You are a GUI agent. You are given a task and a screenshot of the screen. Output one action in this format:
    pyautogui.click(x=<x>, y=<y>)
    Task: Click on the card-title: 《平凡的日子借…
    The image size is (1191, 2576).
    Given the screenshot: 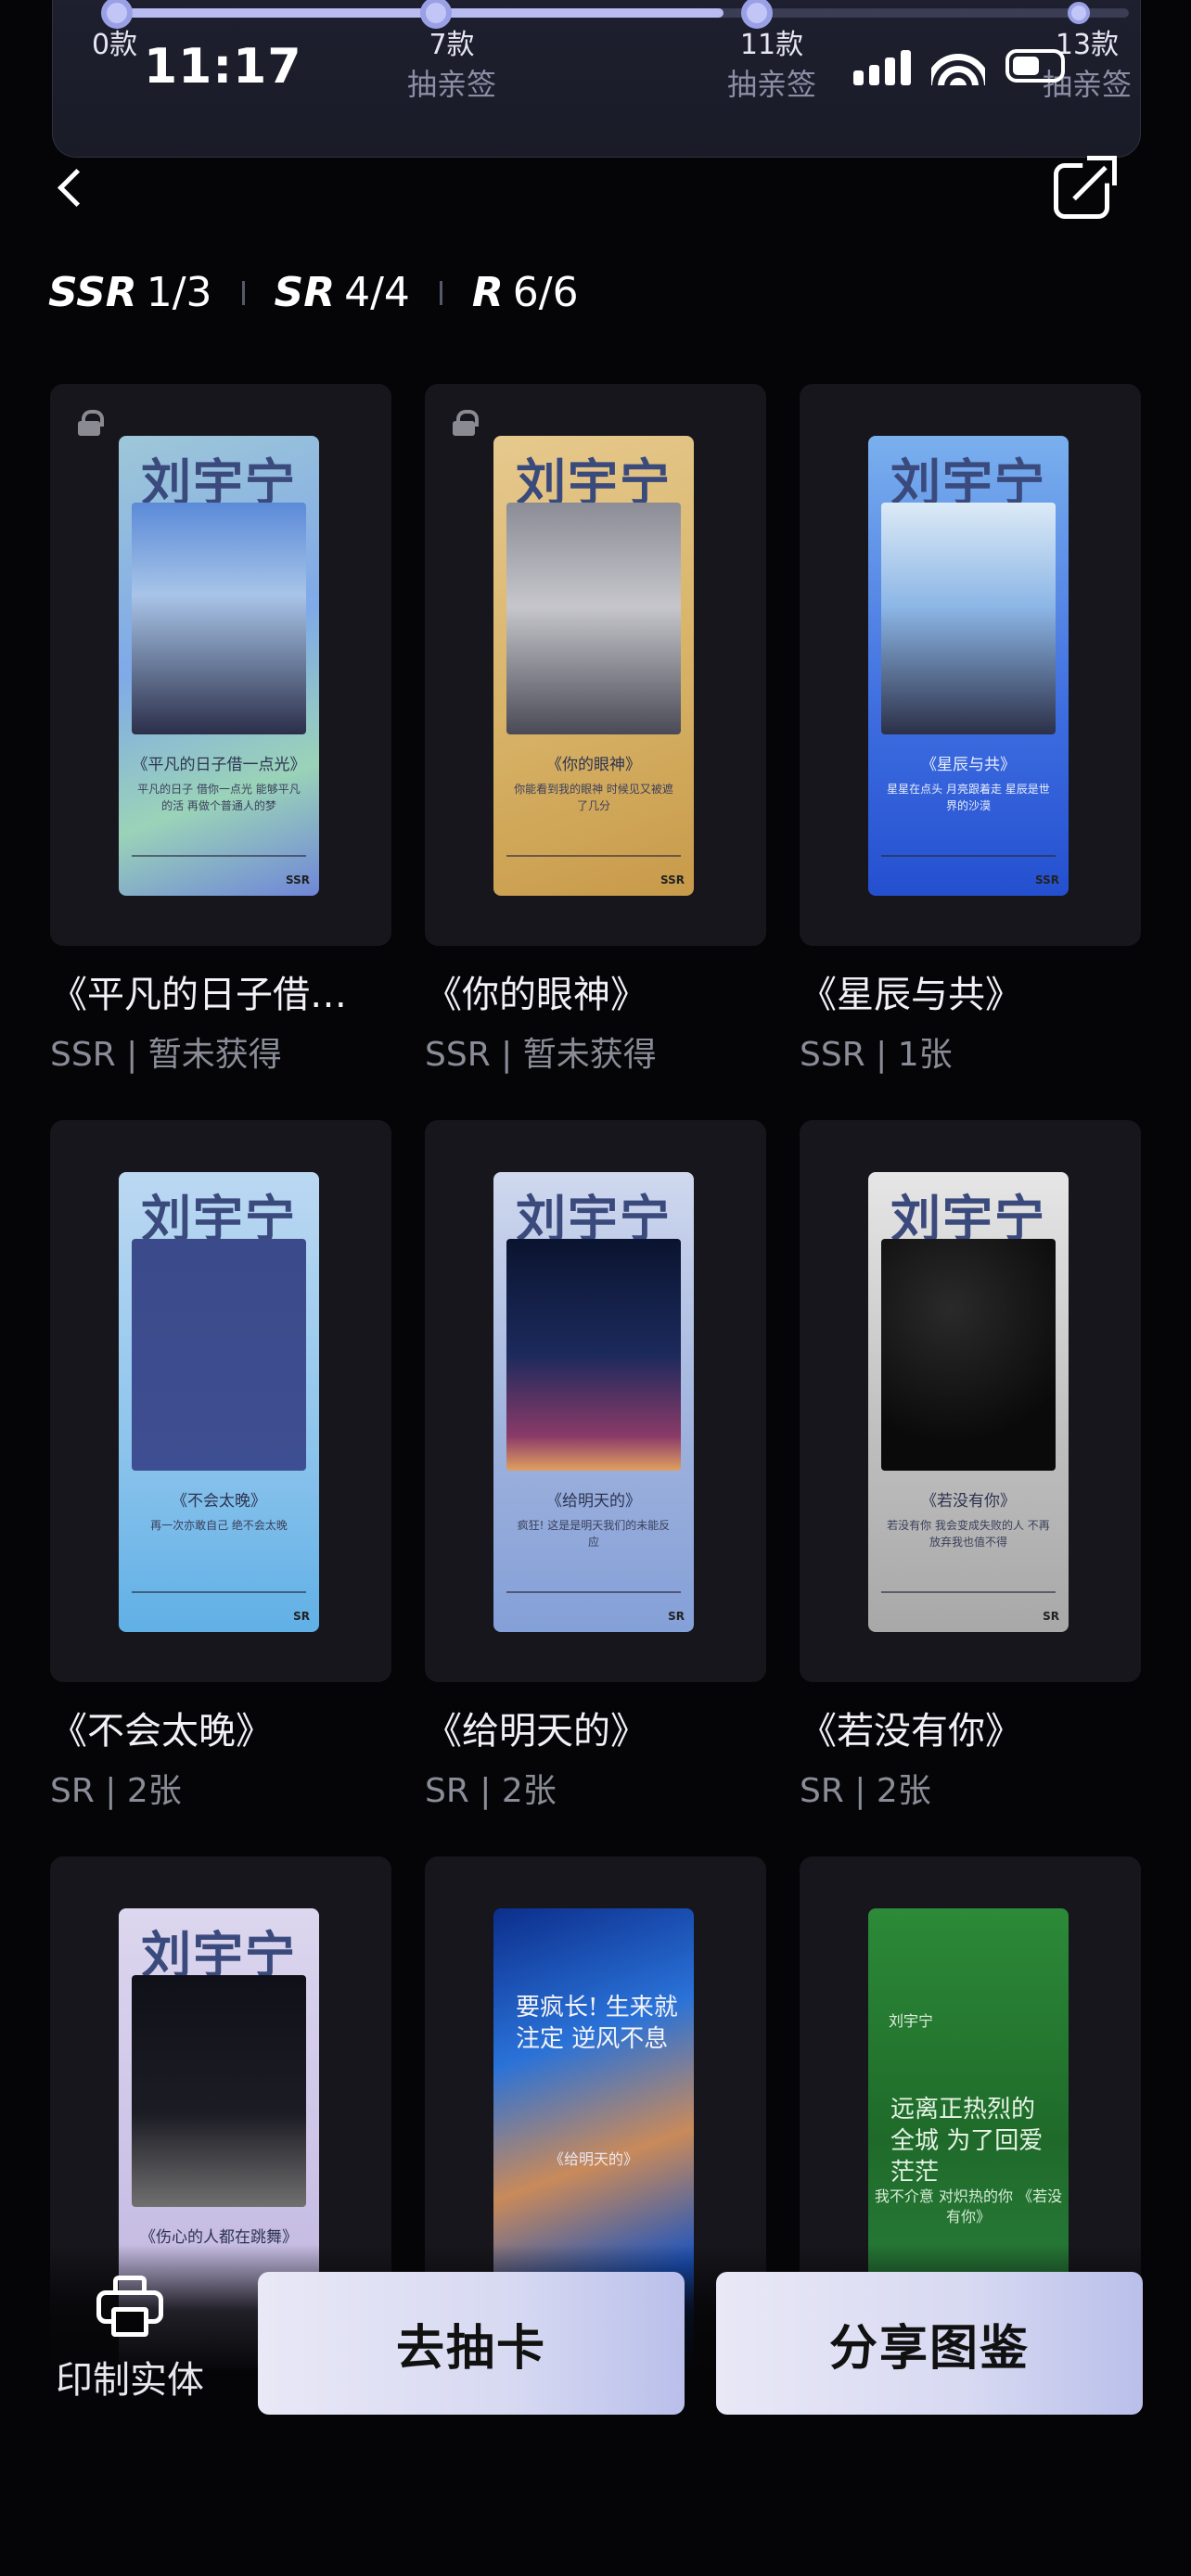 What is the action you would take?
    pyautogui.click(x=226, y=991)
    